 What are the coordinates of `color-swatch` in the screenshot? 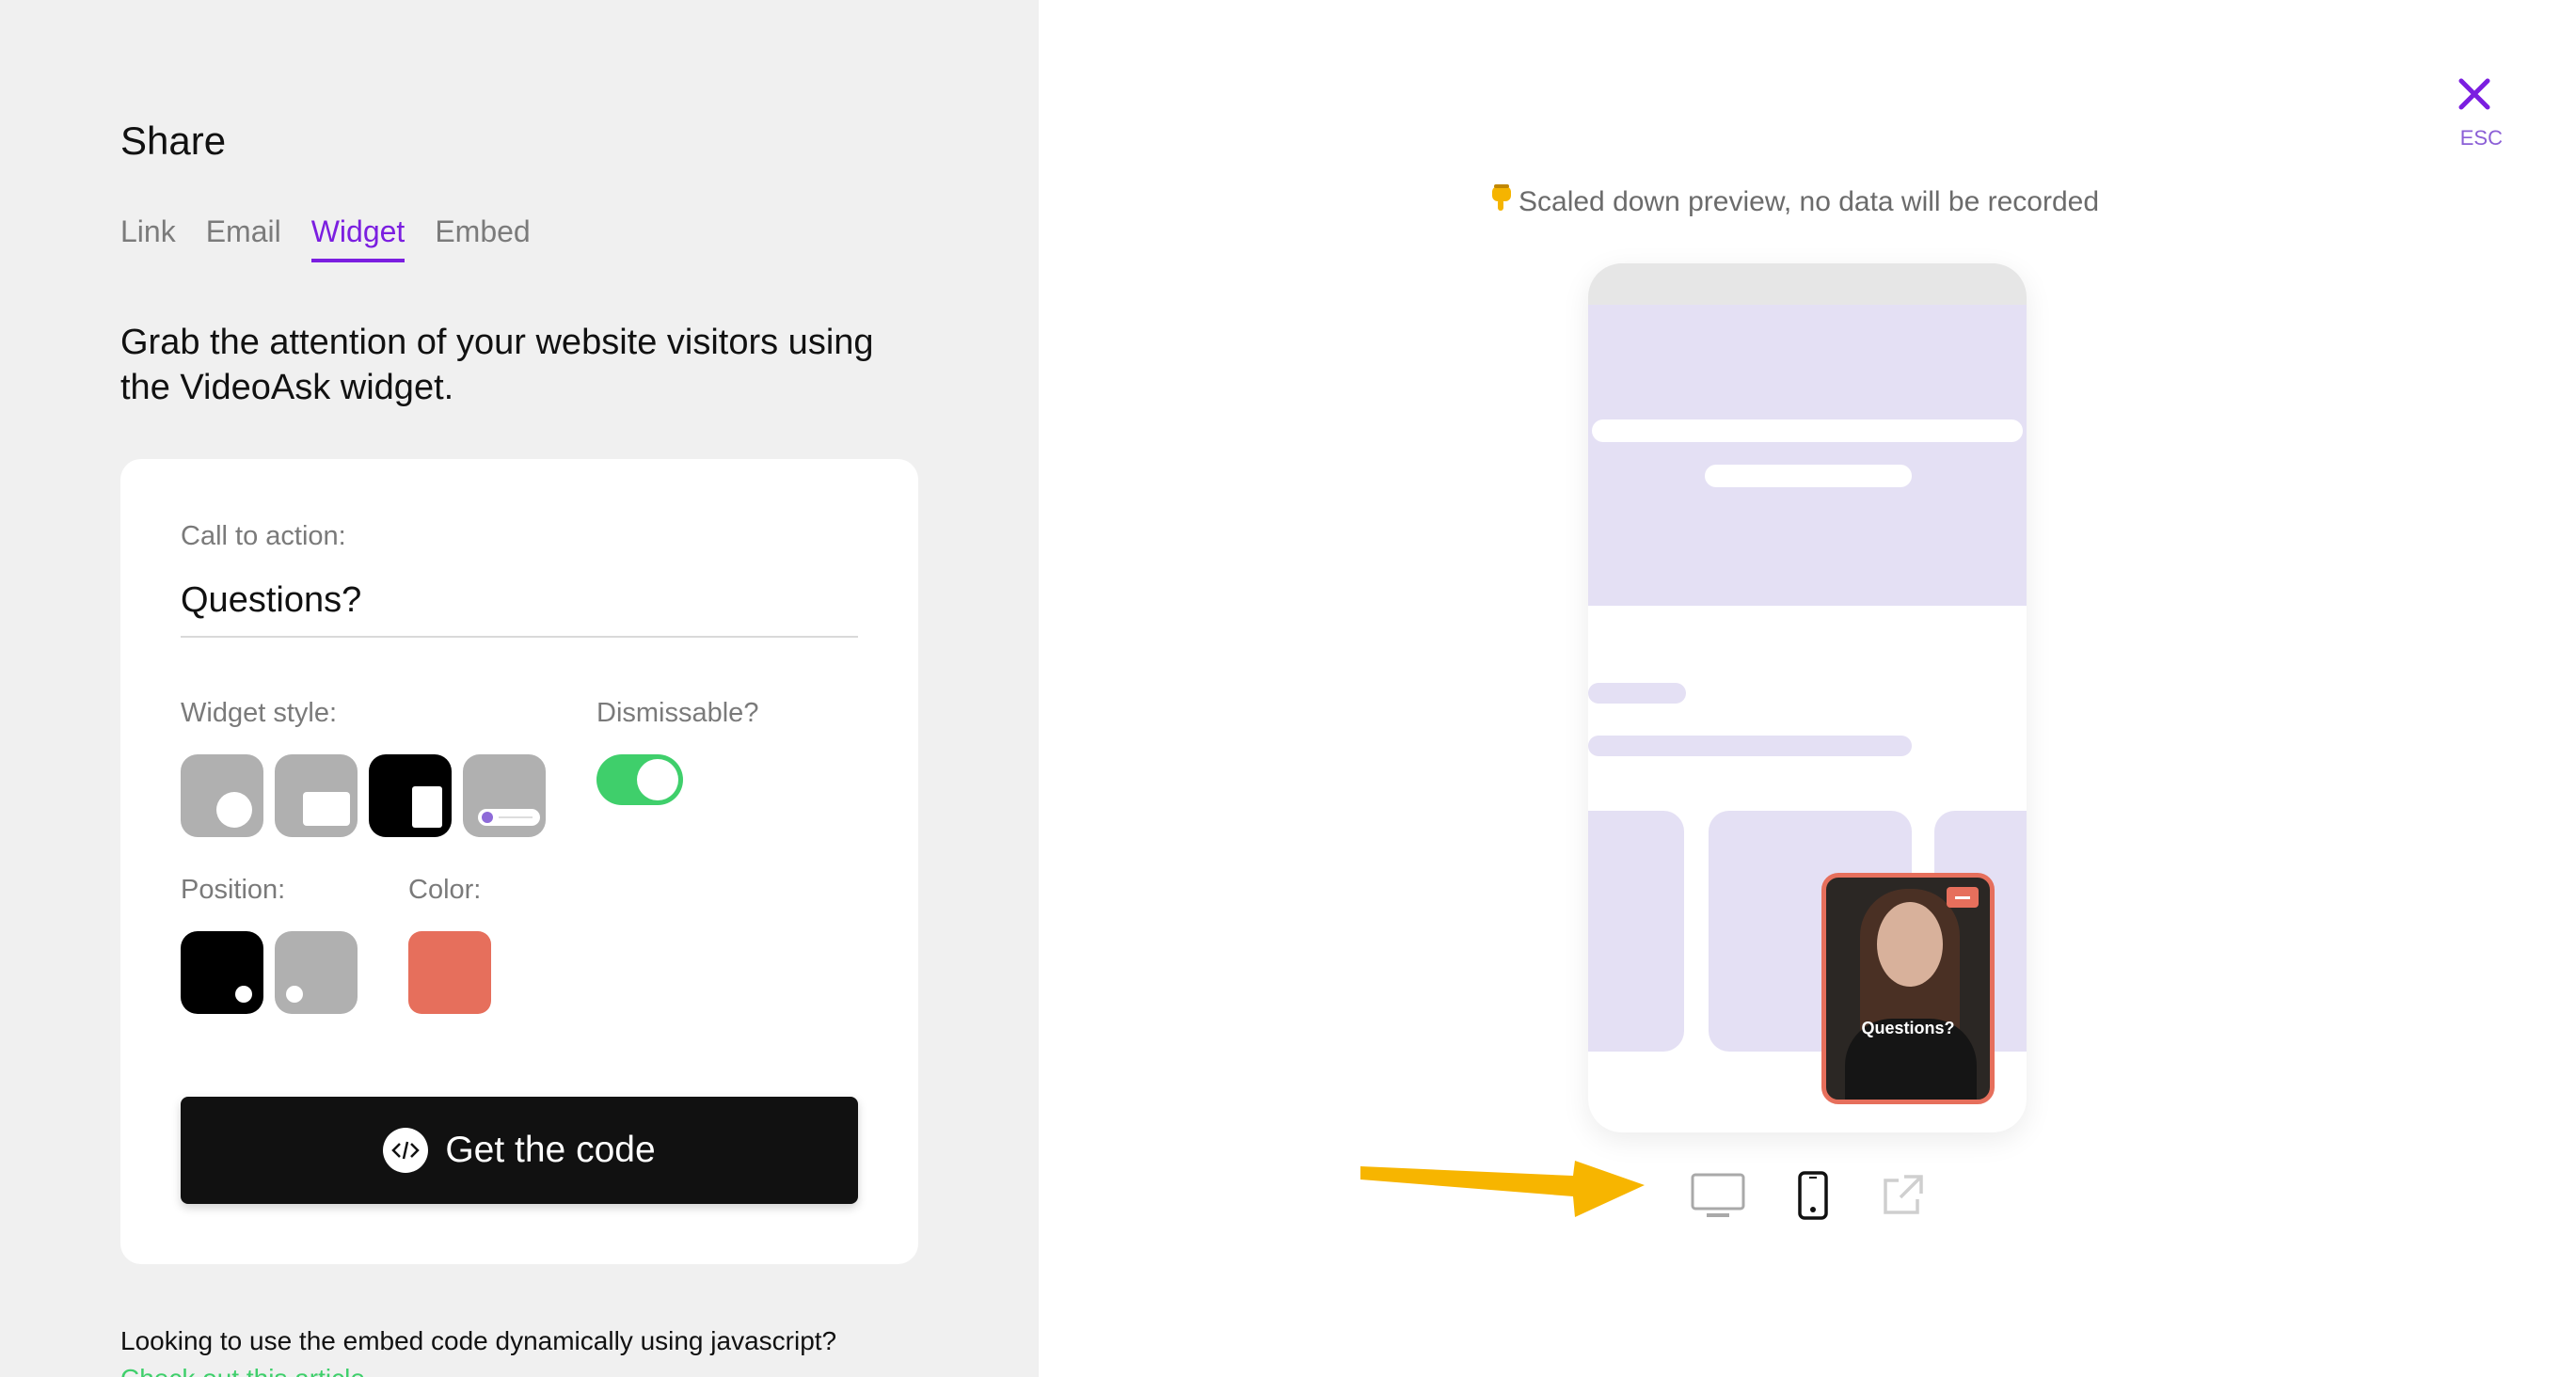 It's located at (449, 972).